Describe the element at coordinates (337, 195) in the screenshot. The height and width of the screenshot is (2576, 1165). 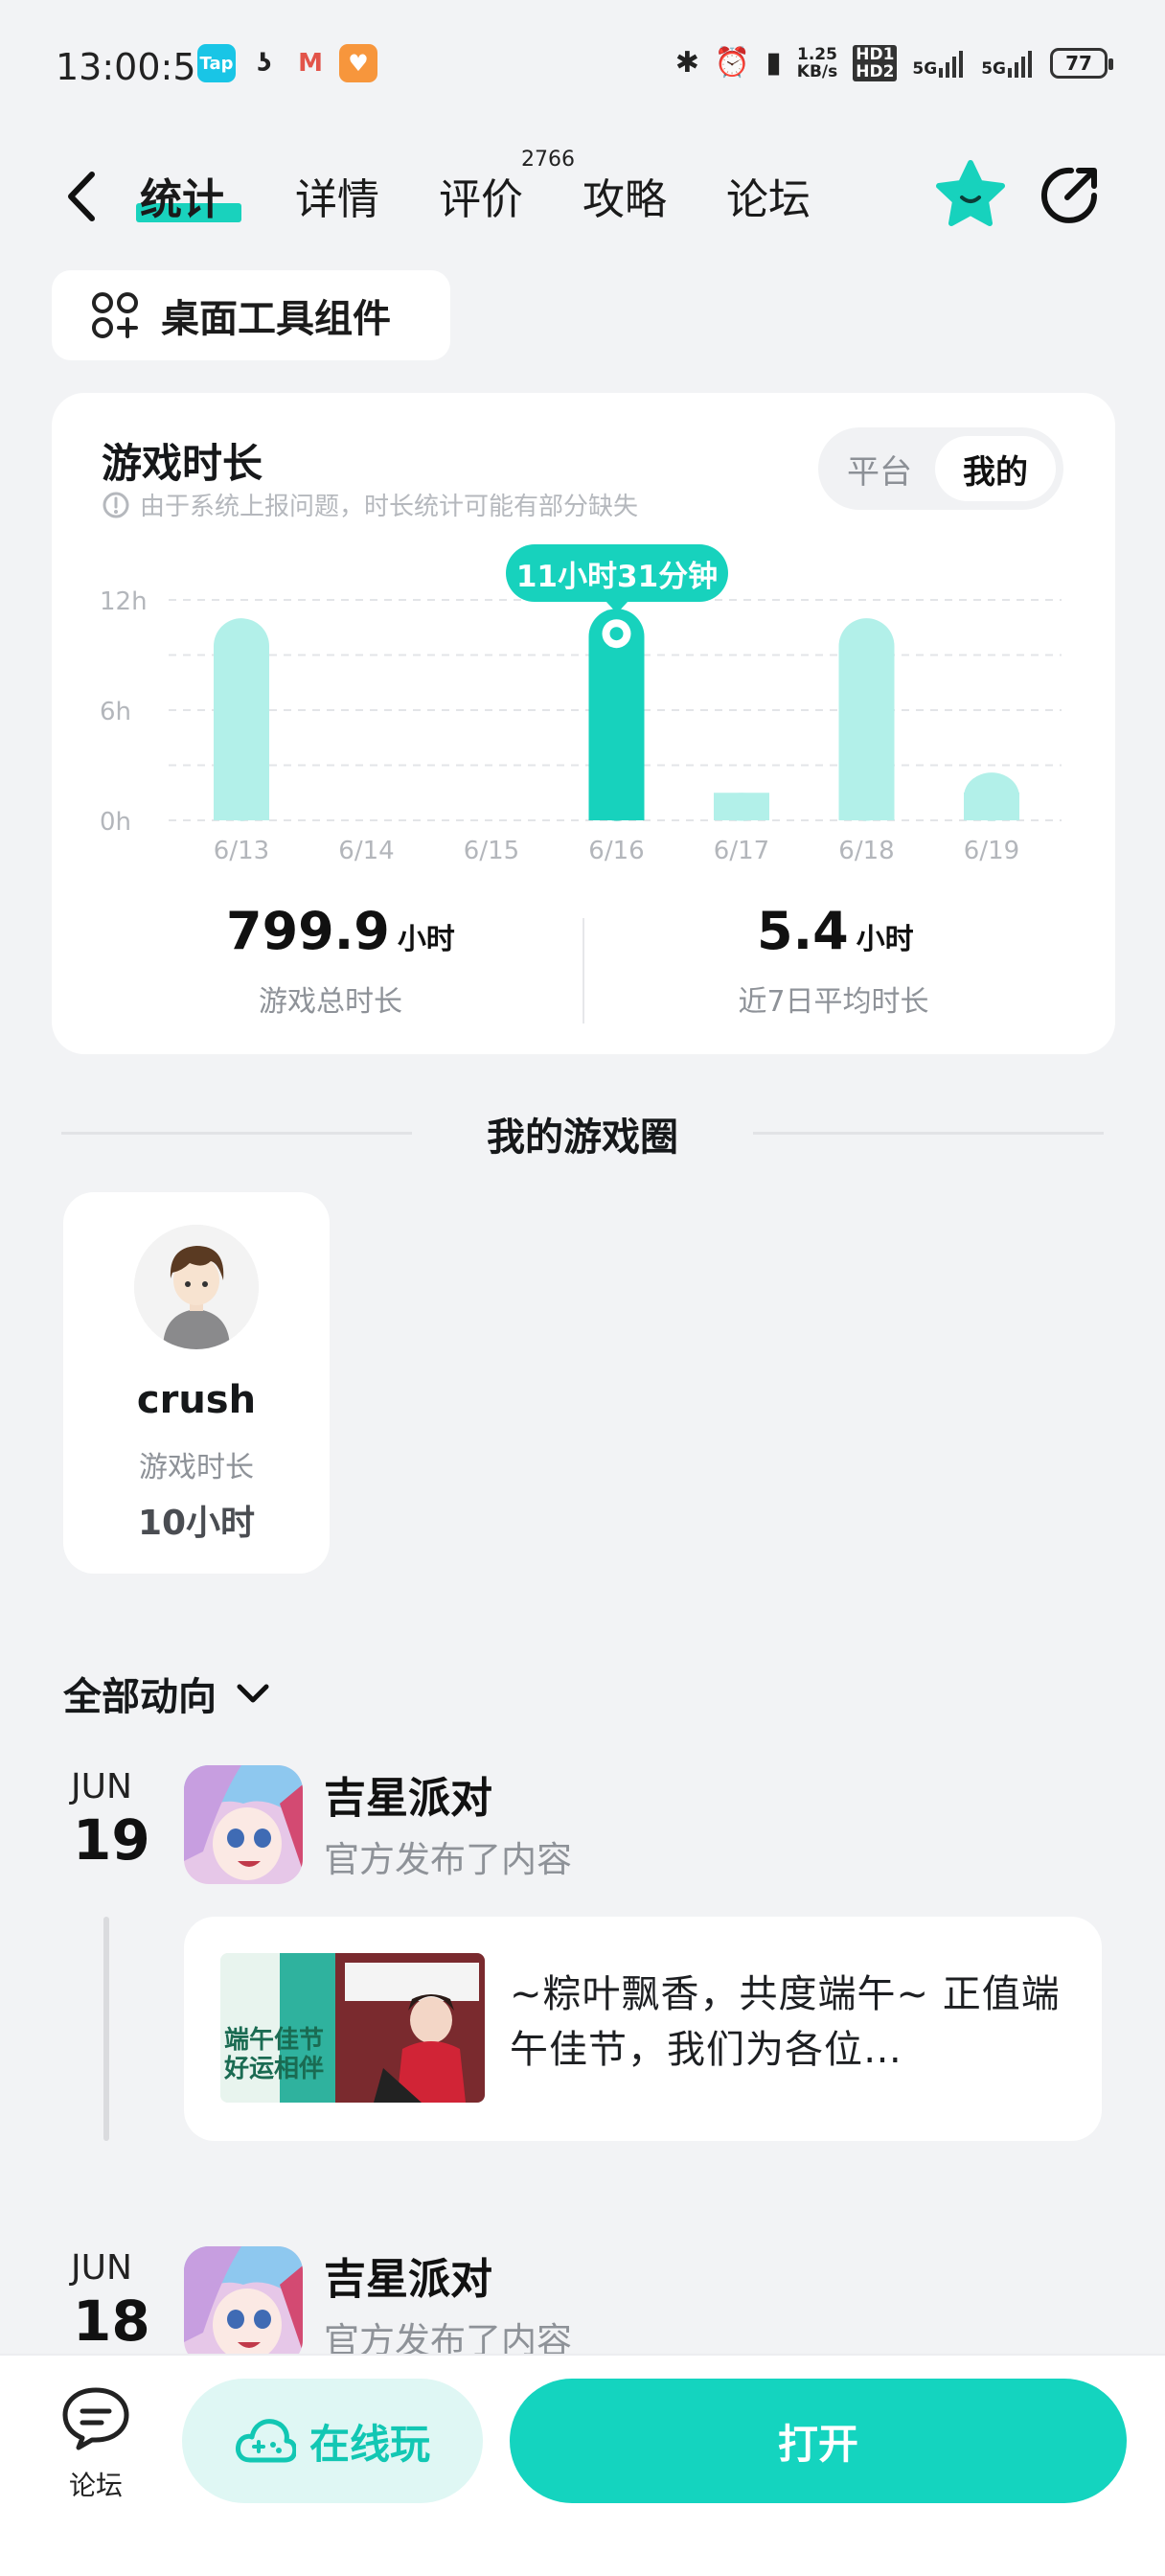
I see `tab-details: 详情` at that location.